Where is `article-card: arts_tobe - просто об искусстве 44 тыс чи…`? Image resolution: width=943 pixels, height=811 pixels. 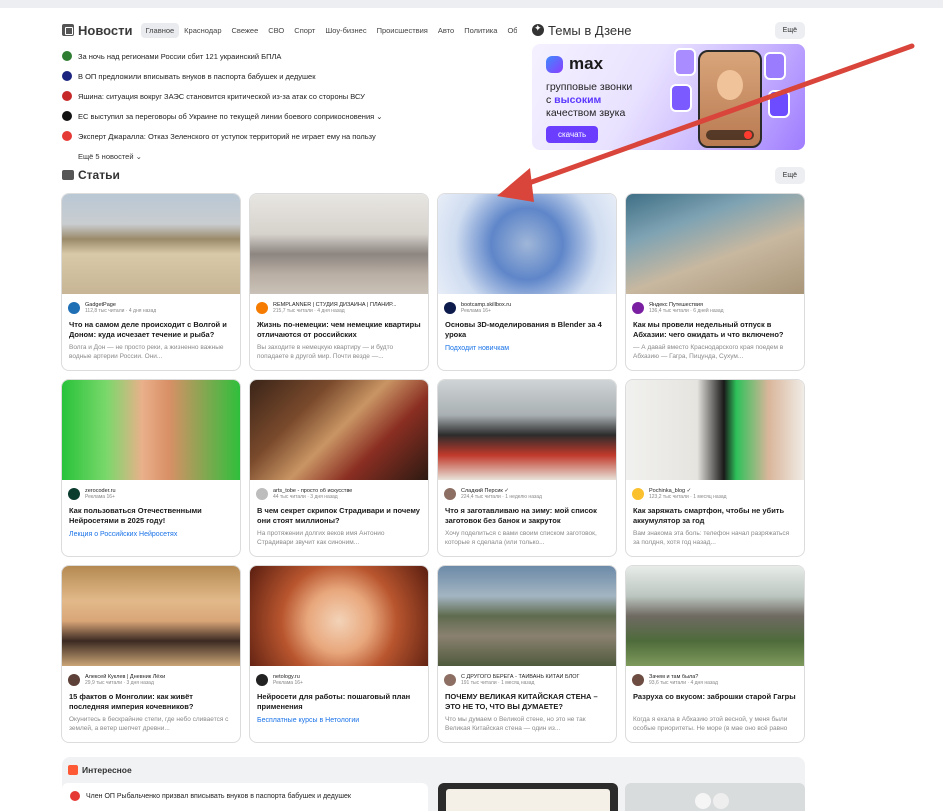
article-card: arts_tobe - просто об искусстве 44 тыс чи… is located at coordinates (339, 468).